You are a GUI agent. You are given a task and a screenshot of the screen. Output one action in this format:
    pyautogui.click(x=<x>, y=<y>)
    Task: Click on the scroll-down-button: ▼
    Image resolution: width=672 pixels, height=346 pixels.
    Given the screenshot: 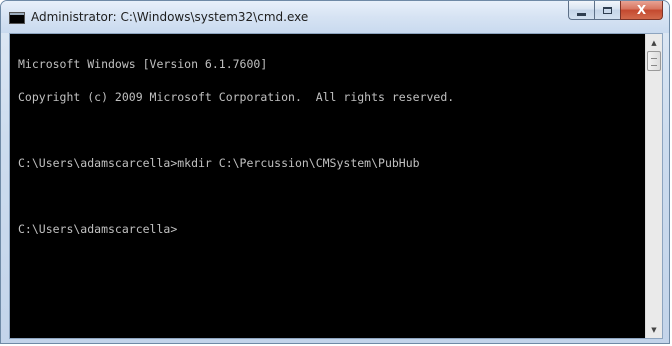 What is the action you would take?
    pyautogui.click(x=654, y=329)
    